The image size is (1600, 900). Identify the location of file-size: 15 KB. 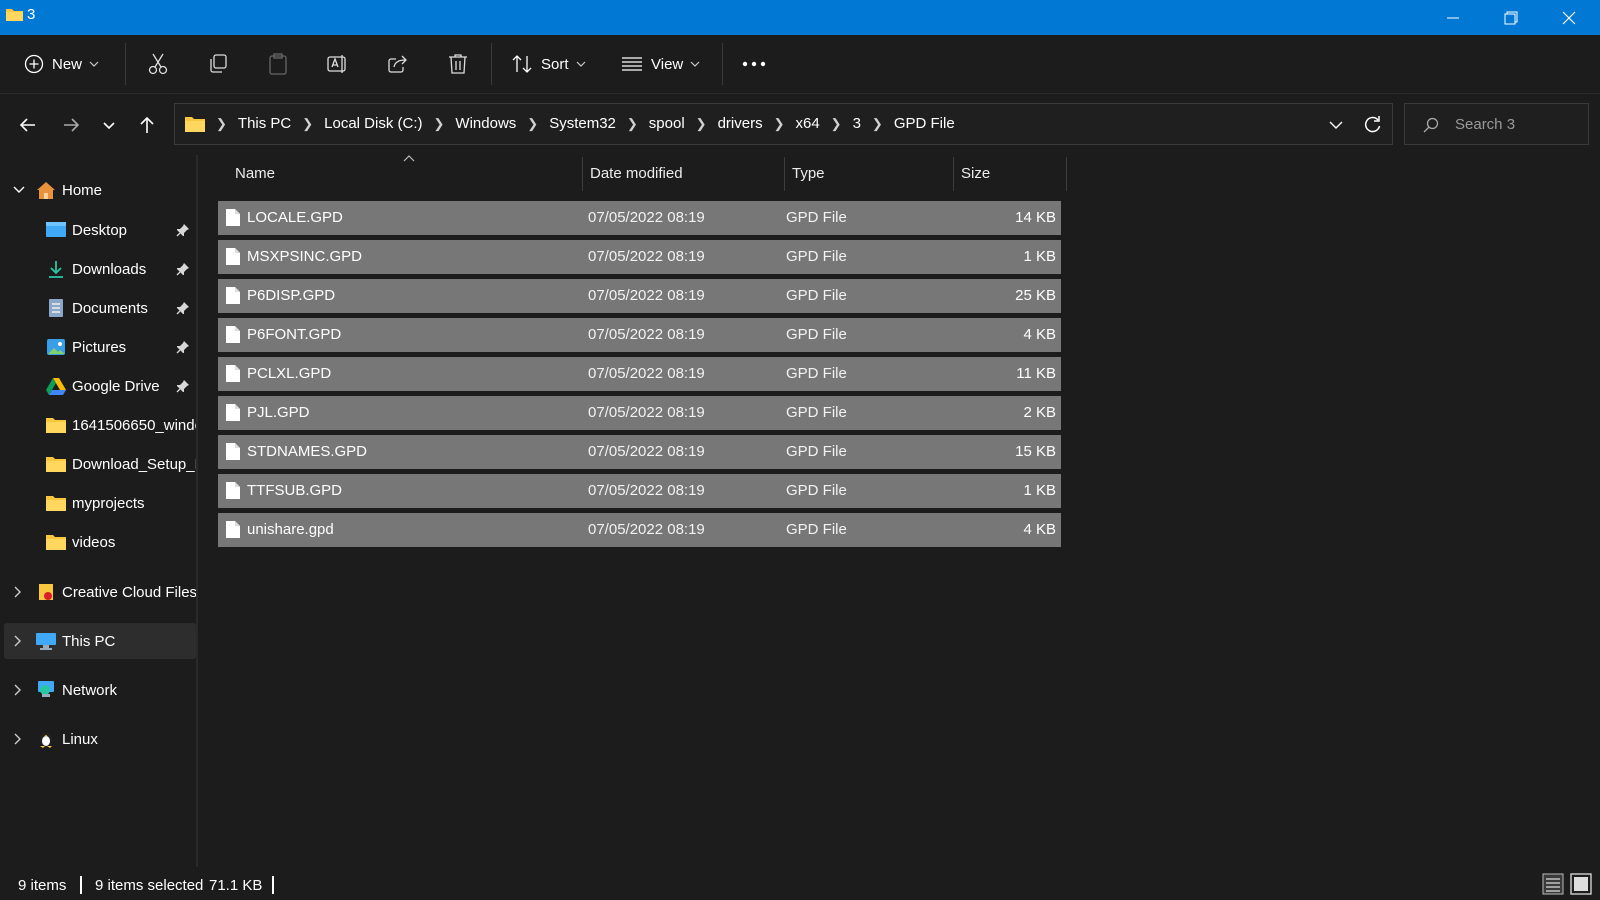
(1035, 451).